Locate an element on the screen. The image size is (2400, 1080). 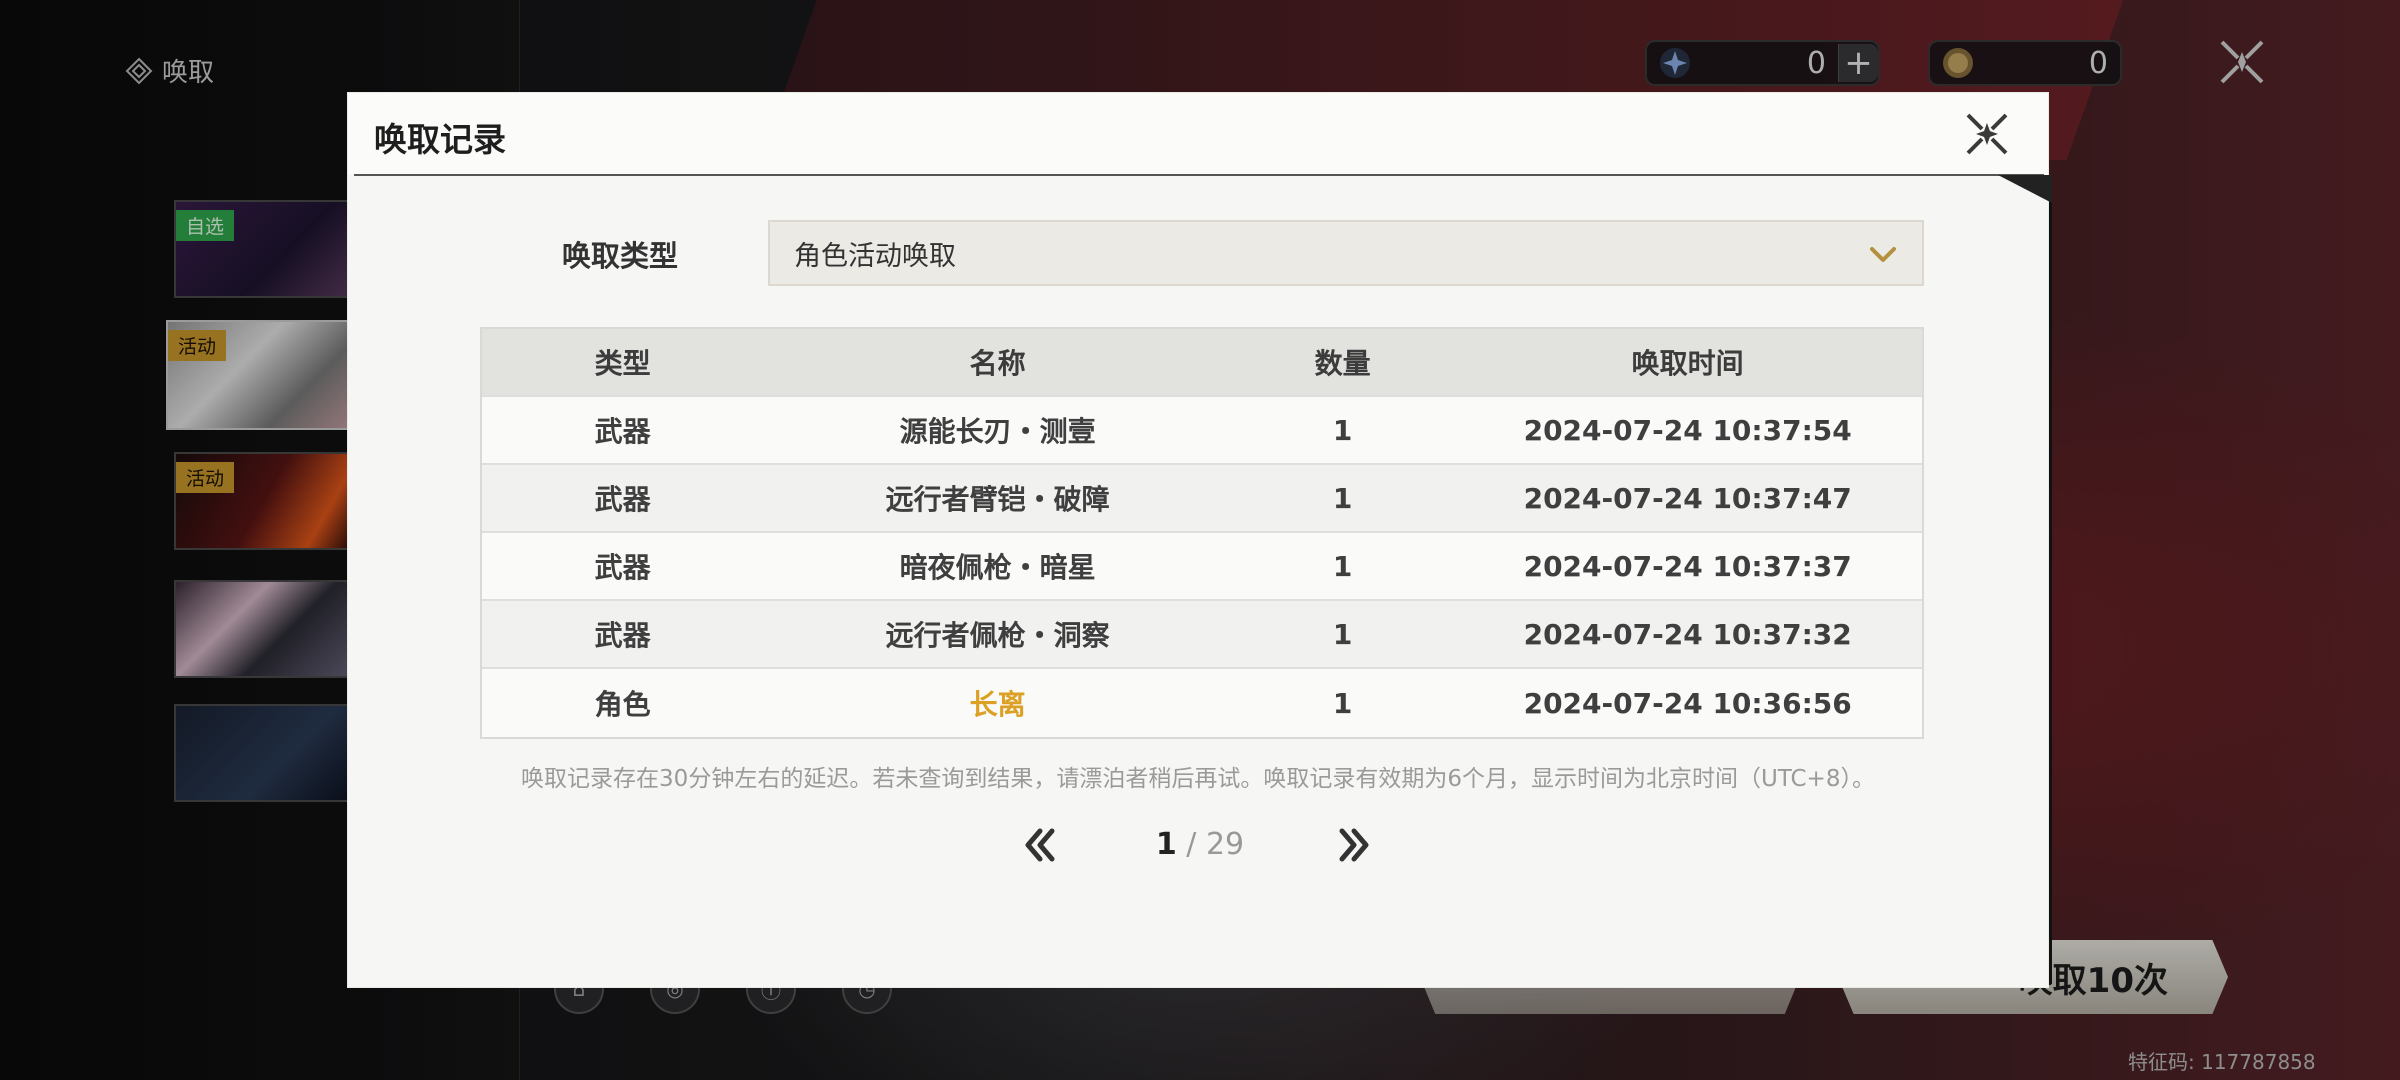
dialog-title: 唤取记录 is located at coordinates (440, 139).